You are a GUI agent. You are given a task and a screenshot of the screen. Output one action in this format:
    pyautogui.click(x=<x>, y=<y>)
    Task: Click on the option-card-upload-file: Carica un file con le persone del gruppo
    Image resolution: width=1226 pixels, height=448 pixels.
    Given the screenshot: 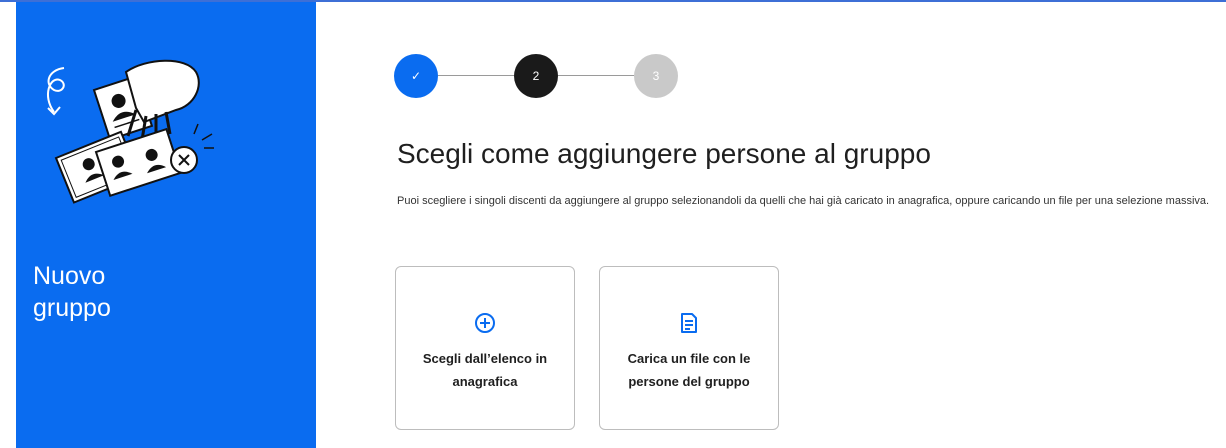 What is the action you would take?
    pyautogui.click(x=689, y=348)
    